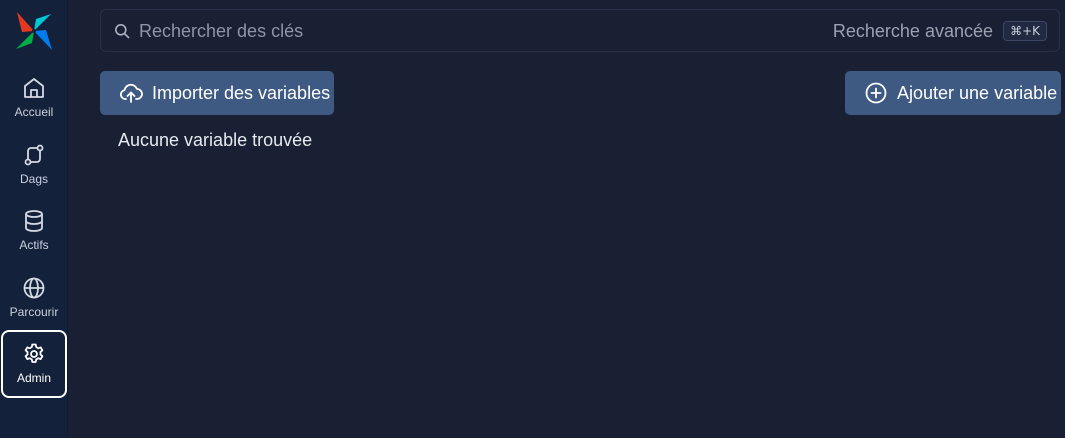 The height and width of the screenshot is (438, 1065). What do you see at coordinates (34, 303) in the screenshot?
I see `sidebar-item-parcourir: Parcourir` at bounding box center [34, 303].